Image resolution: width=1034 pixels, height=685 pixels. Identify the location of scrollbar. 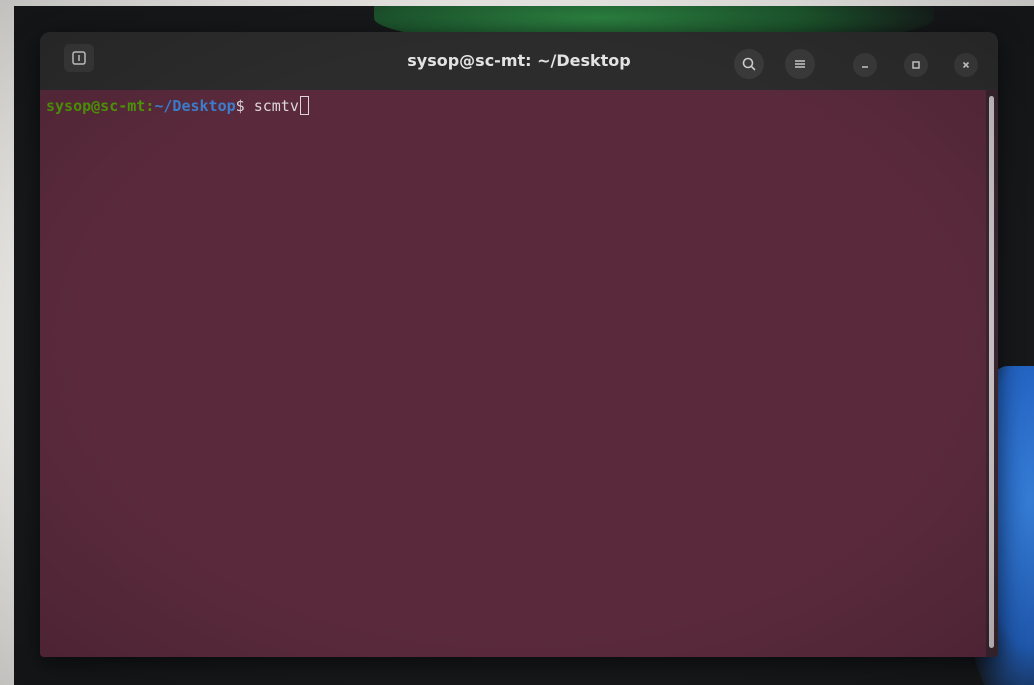
(992, 373).